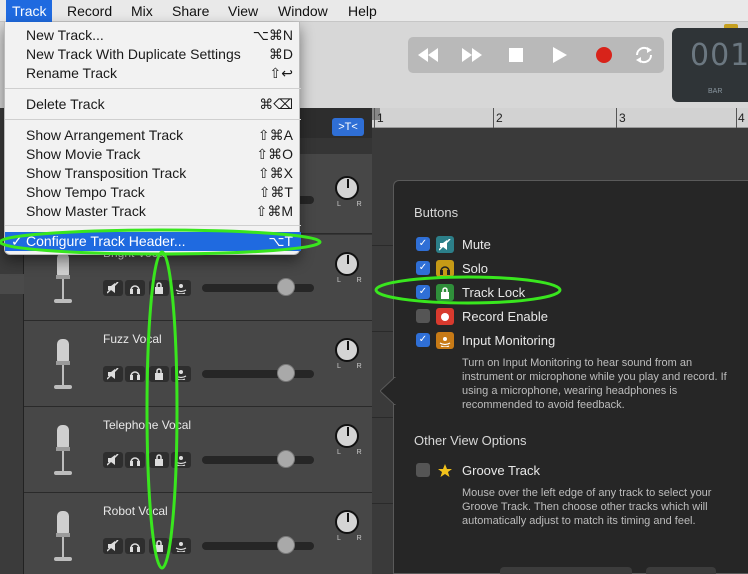 The image size is (748, 574). Describe the element at coordinates (475, 268) in the screenshot. I see `solo-label: Solo` at that location.